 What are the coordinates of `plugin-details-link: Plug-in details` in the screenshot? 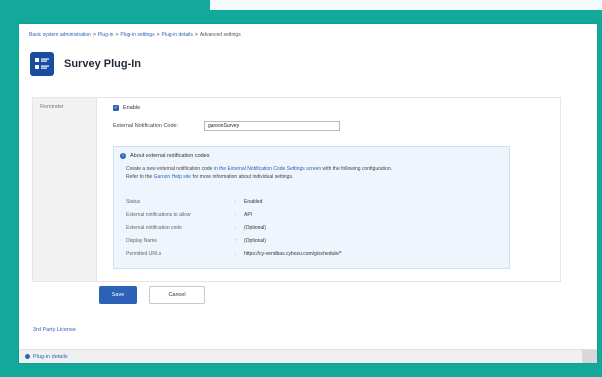 It's located at (46, 357).